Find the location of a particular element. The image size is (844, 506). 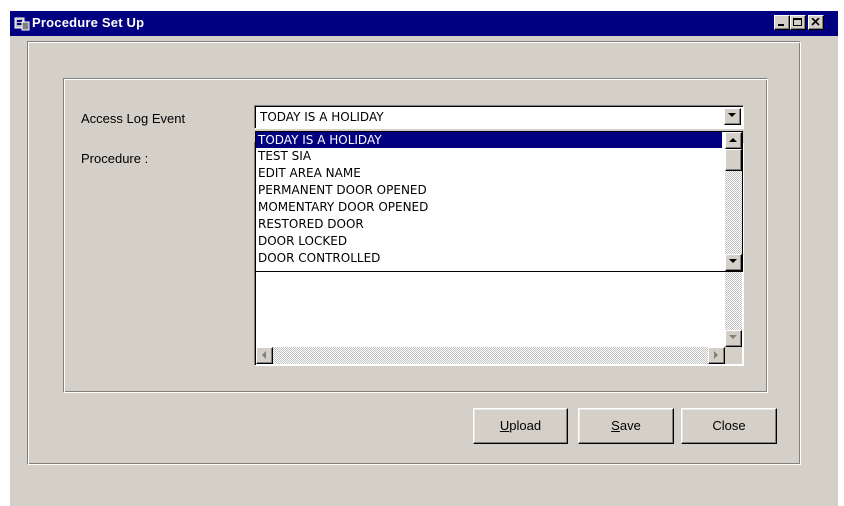

scroll-left-button is located at coordinates (264, 355).